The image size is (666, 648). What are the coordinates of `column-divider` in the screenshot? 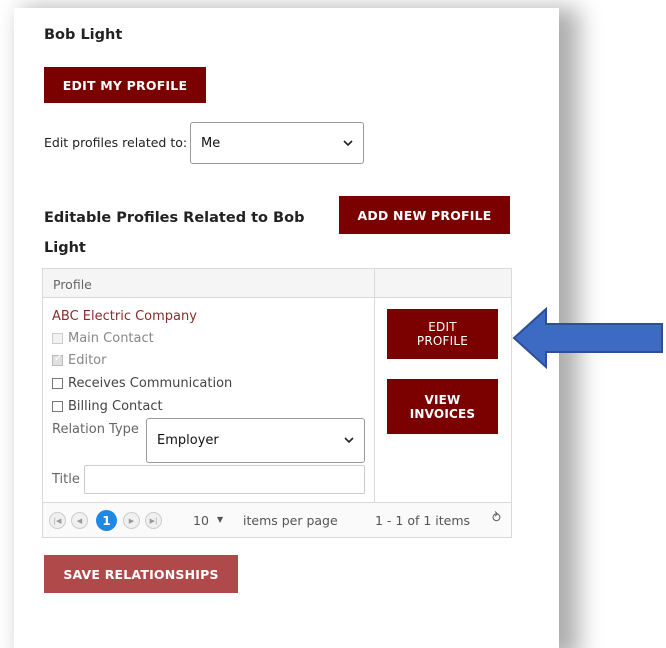 It's located at (374, 385).